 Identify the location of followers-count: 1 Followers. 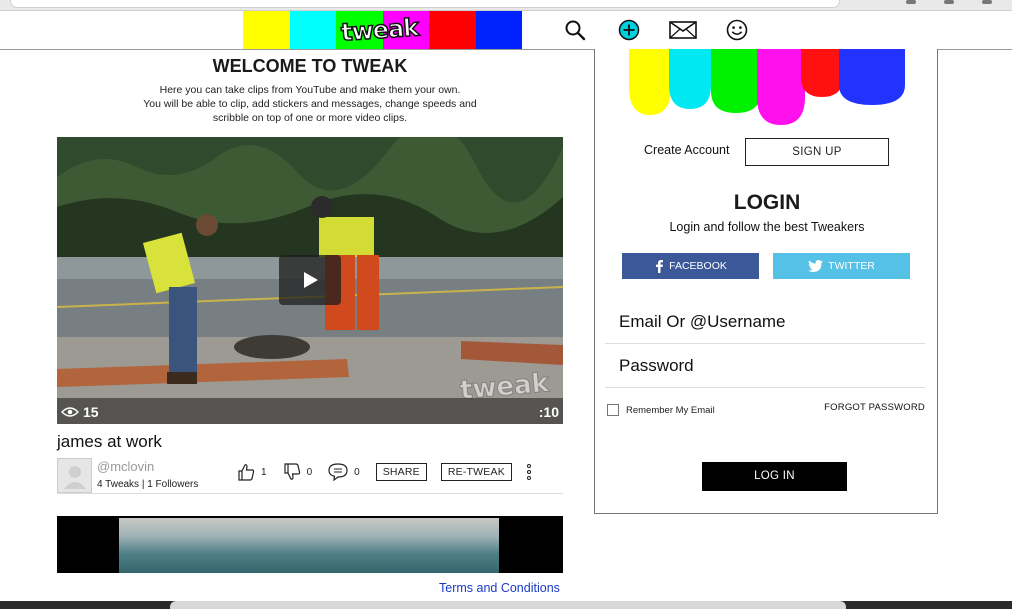
(172, 484).